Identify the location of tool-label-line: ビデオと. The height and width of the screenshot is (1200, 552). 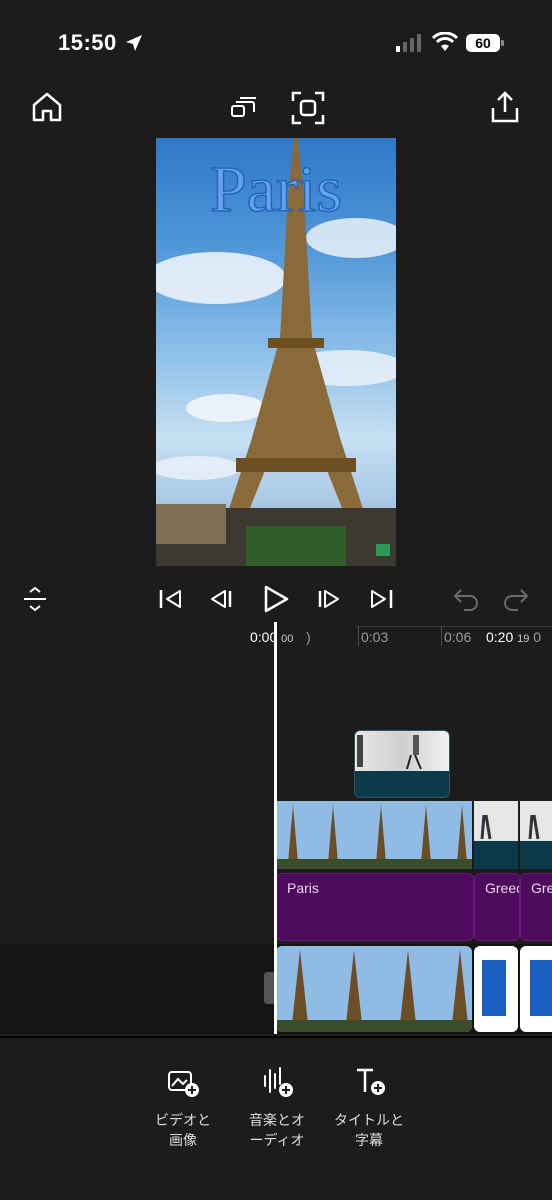
(183, 1120).